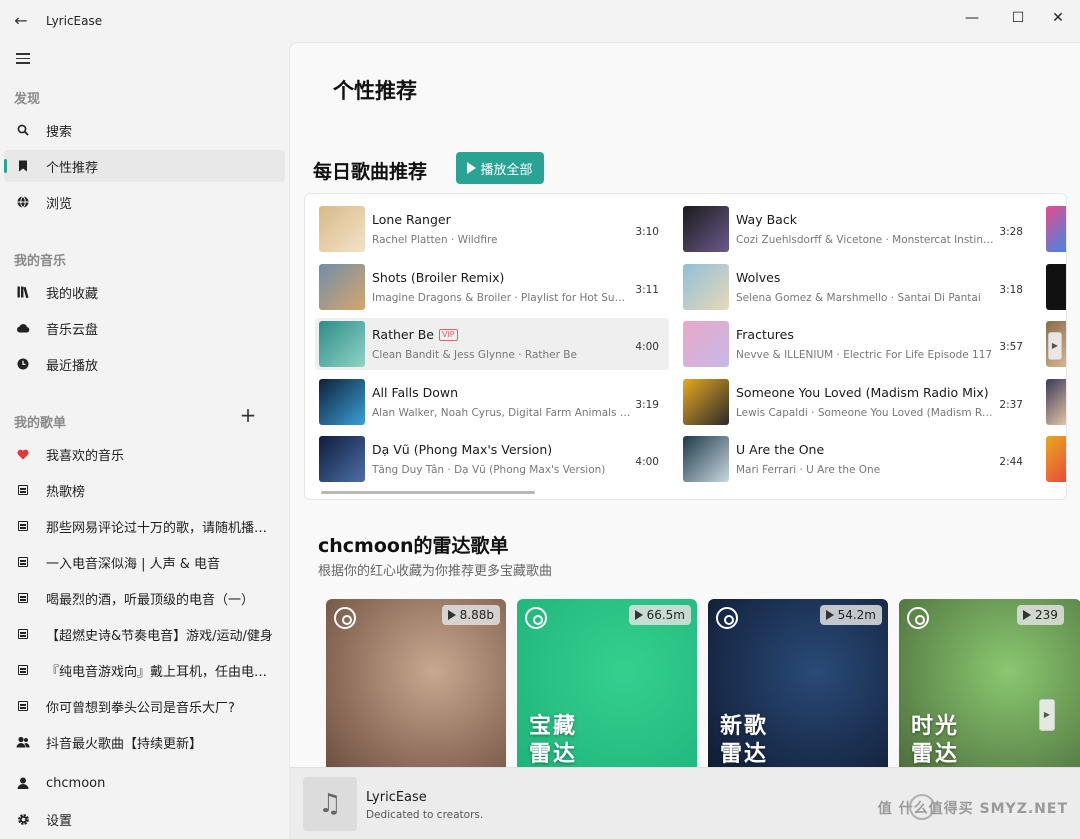  I want to click on music-note-icon: ♫, so click(330, 804).